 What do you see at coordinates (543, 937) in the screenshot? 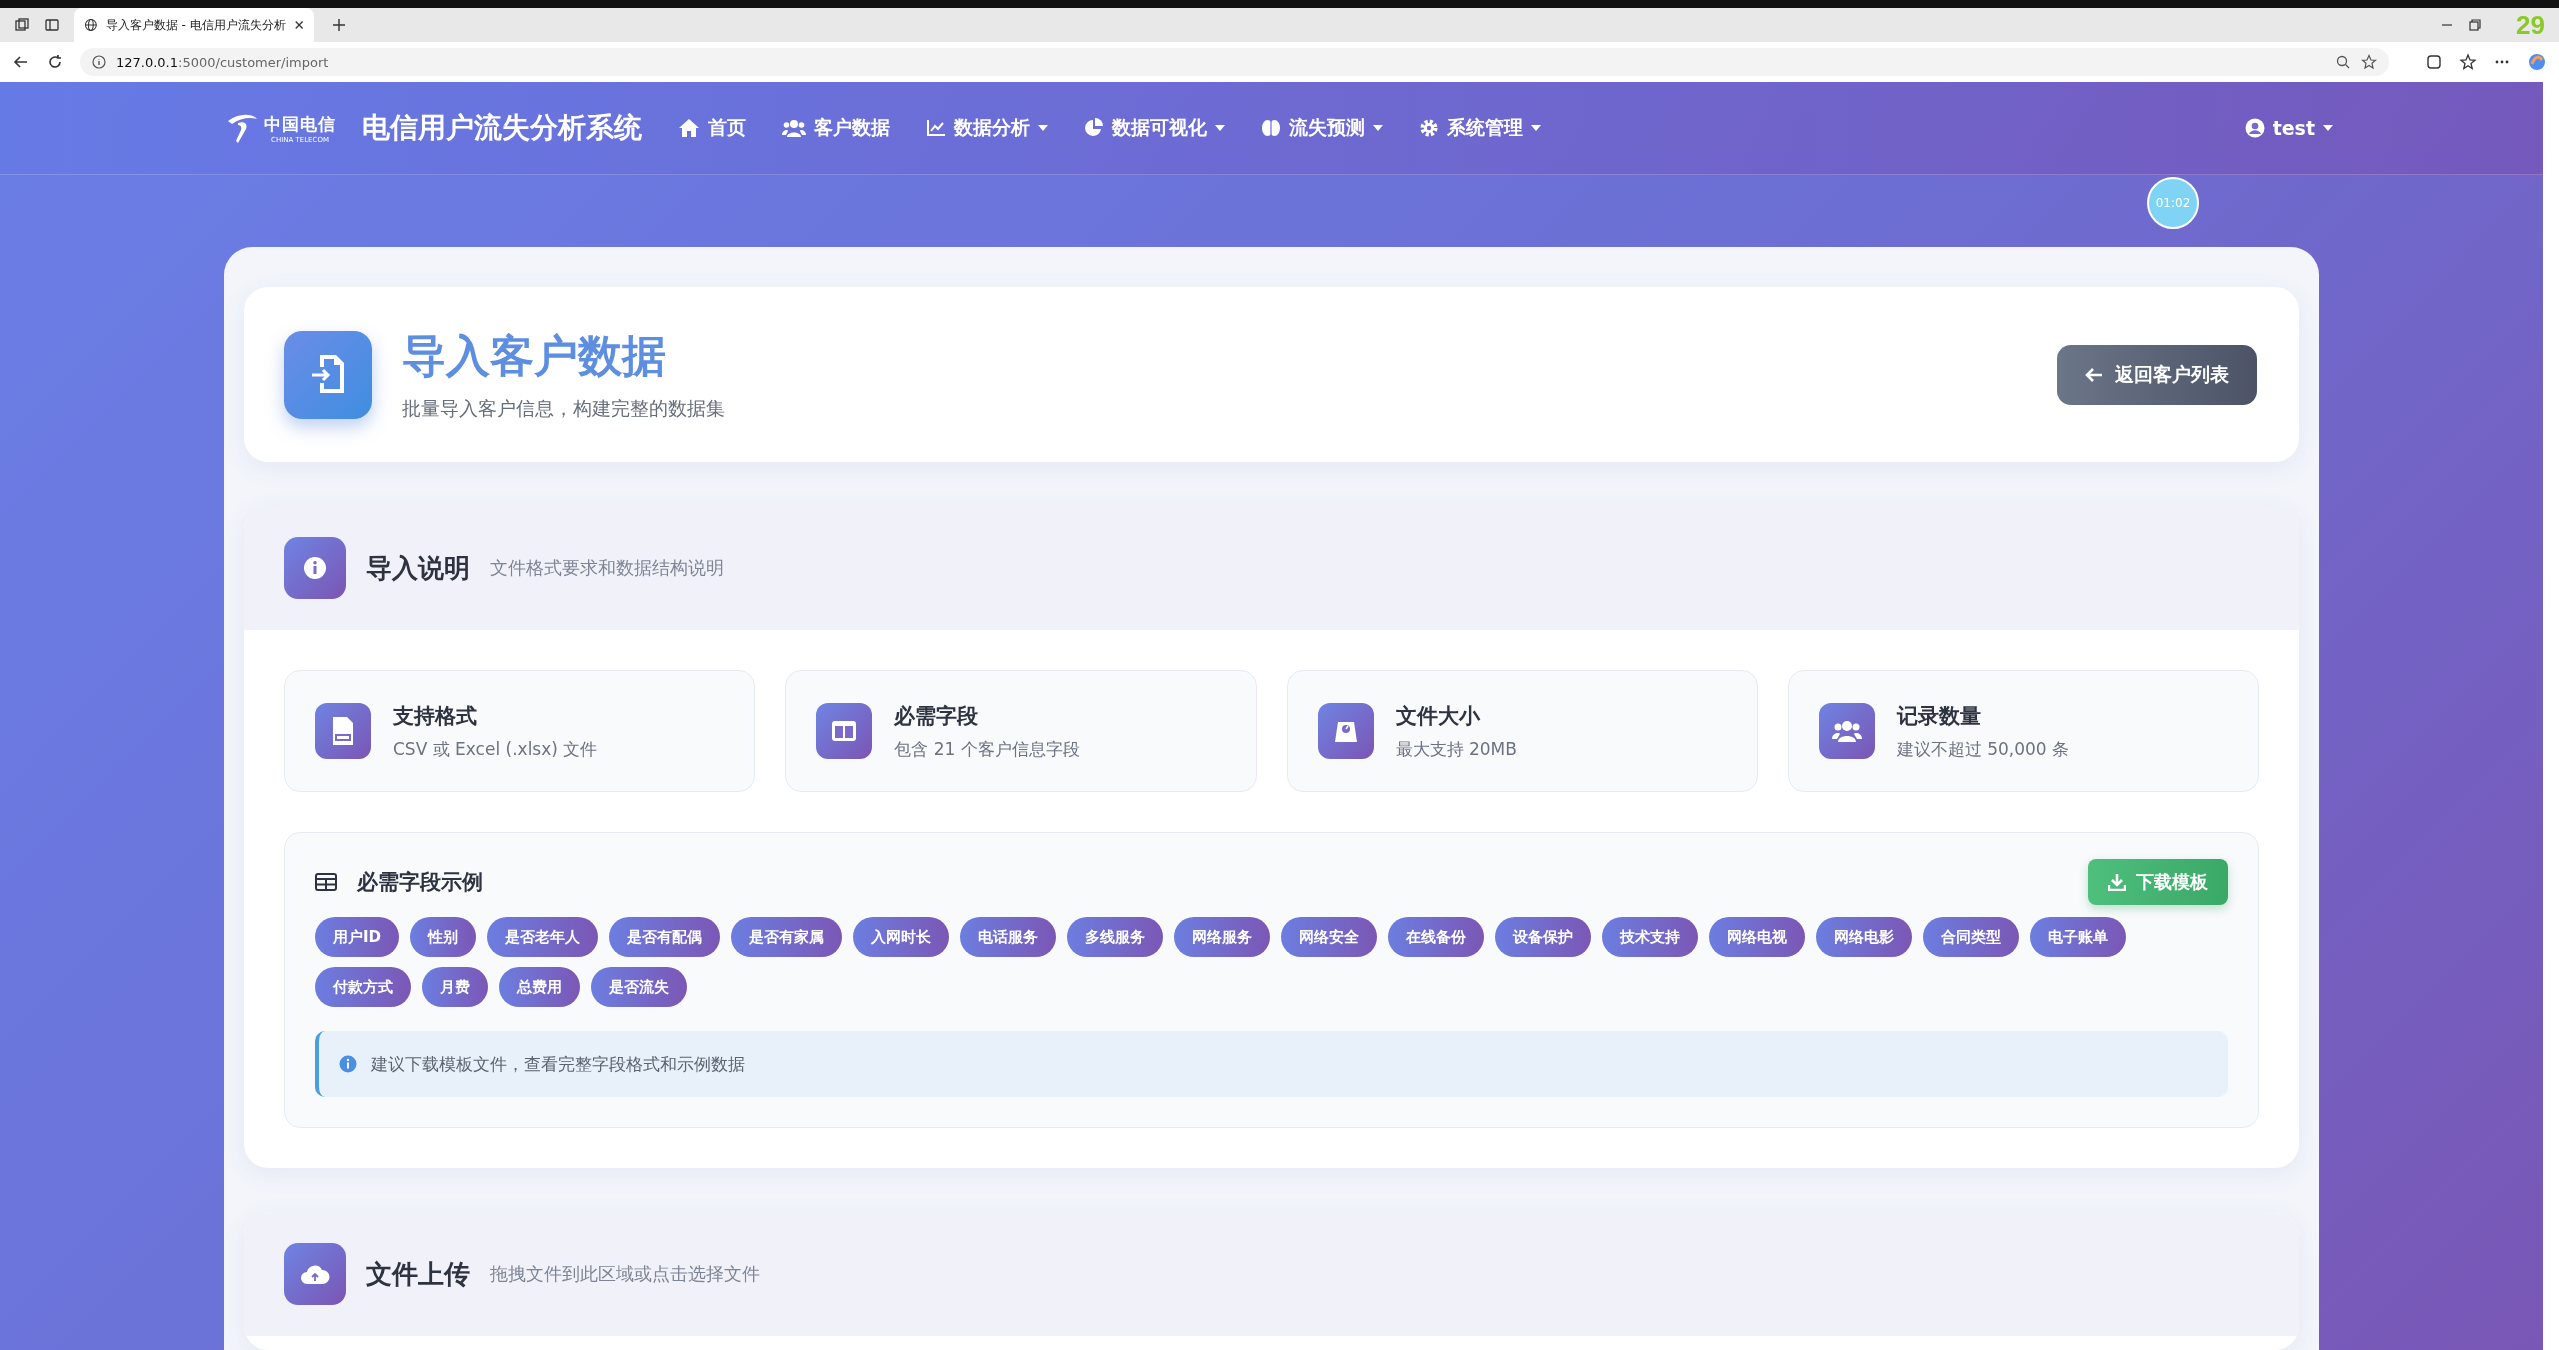
I see `field-tag: 是否老年人` at bounding box center [543, 937].